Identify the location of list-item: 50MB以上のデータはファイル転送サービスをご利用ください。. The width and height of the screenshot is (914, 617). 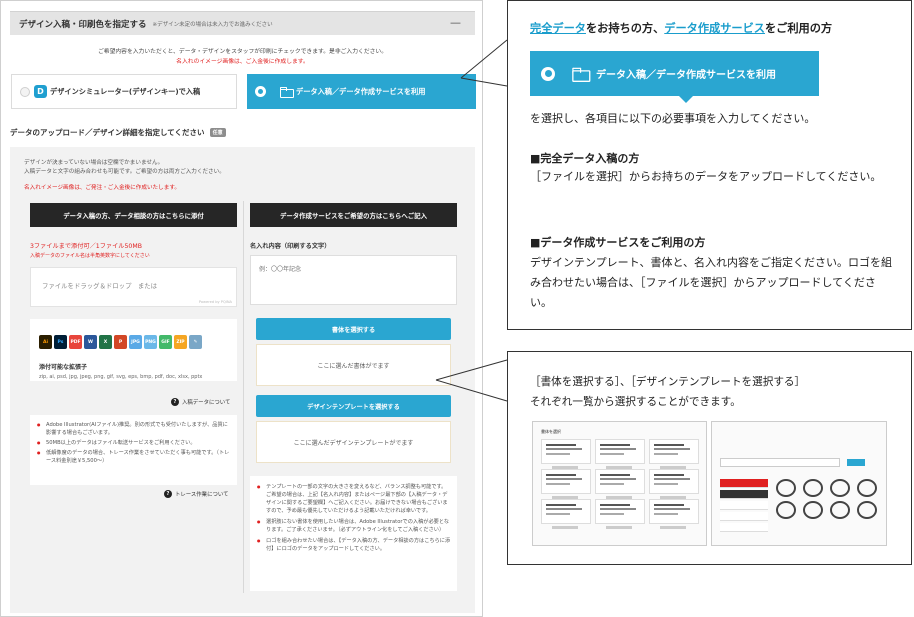
(134, 443).